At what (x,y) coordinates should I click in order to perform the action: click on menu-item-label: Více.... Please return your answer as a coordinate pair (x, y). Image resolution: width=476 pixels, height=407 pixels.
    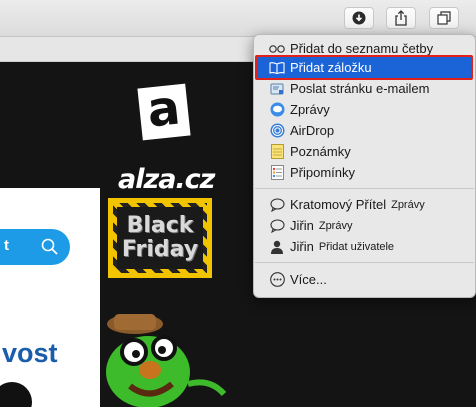
    Looking at the image, I should click on (308, 279).